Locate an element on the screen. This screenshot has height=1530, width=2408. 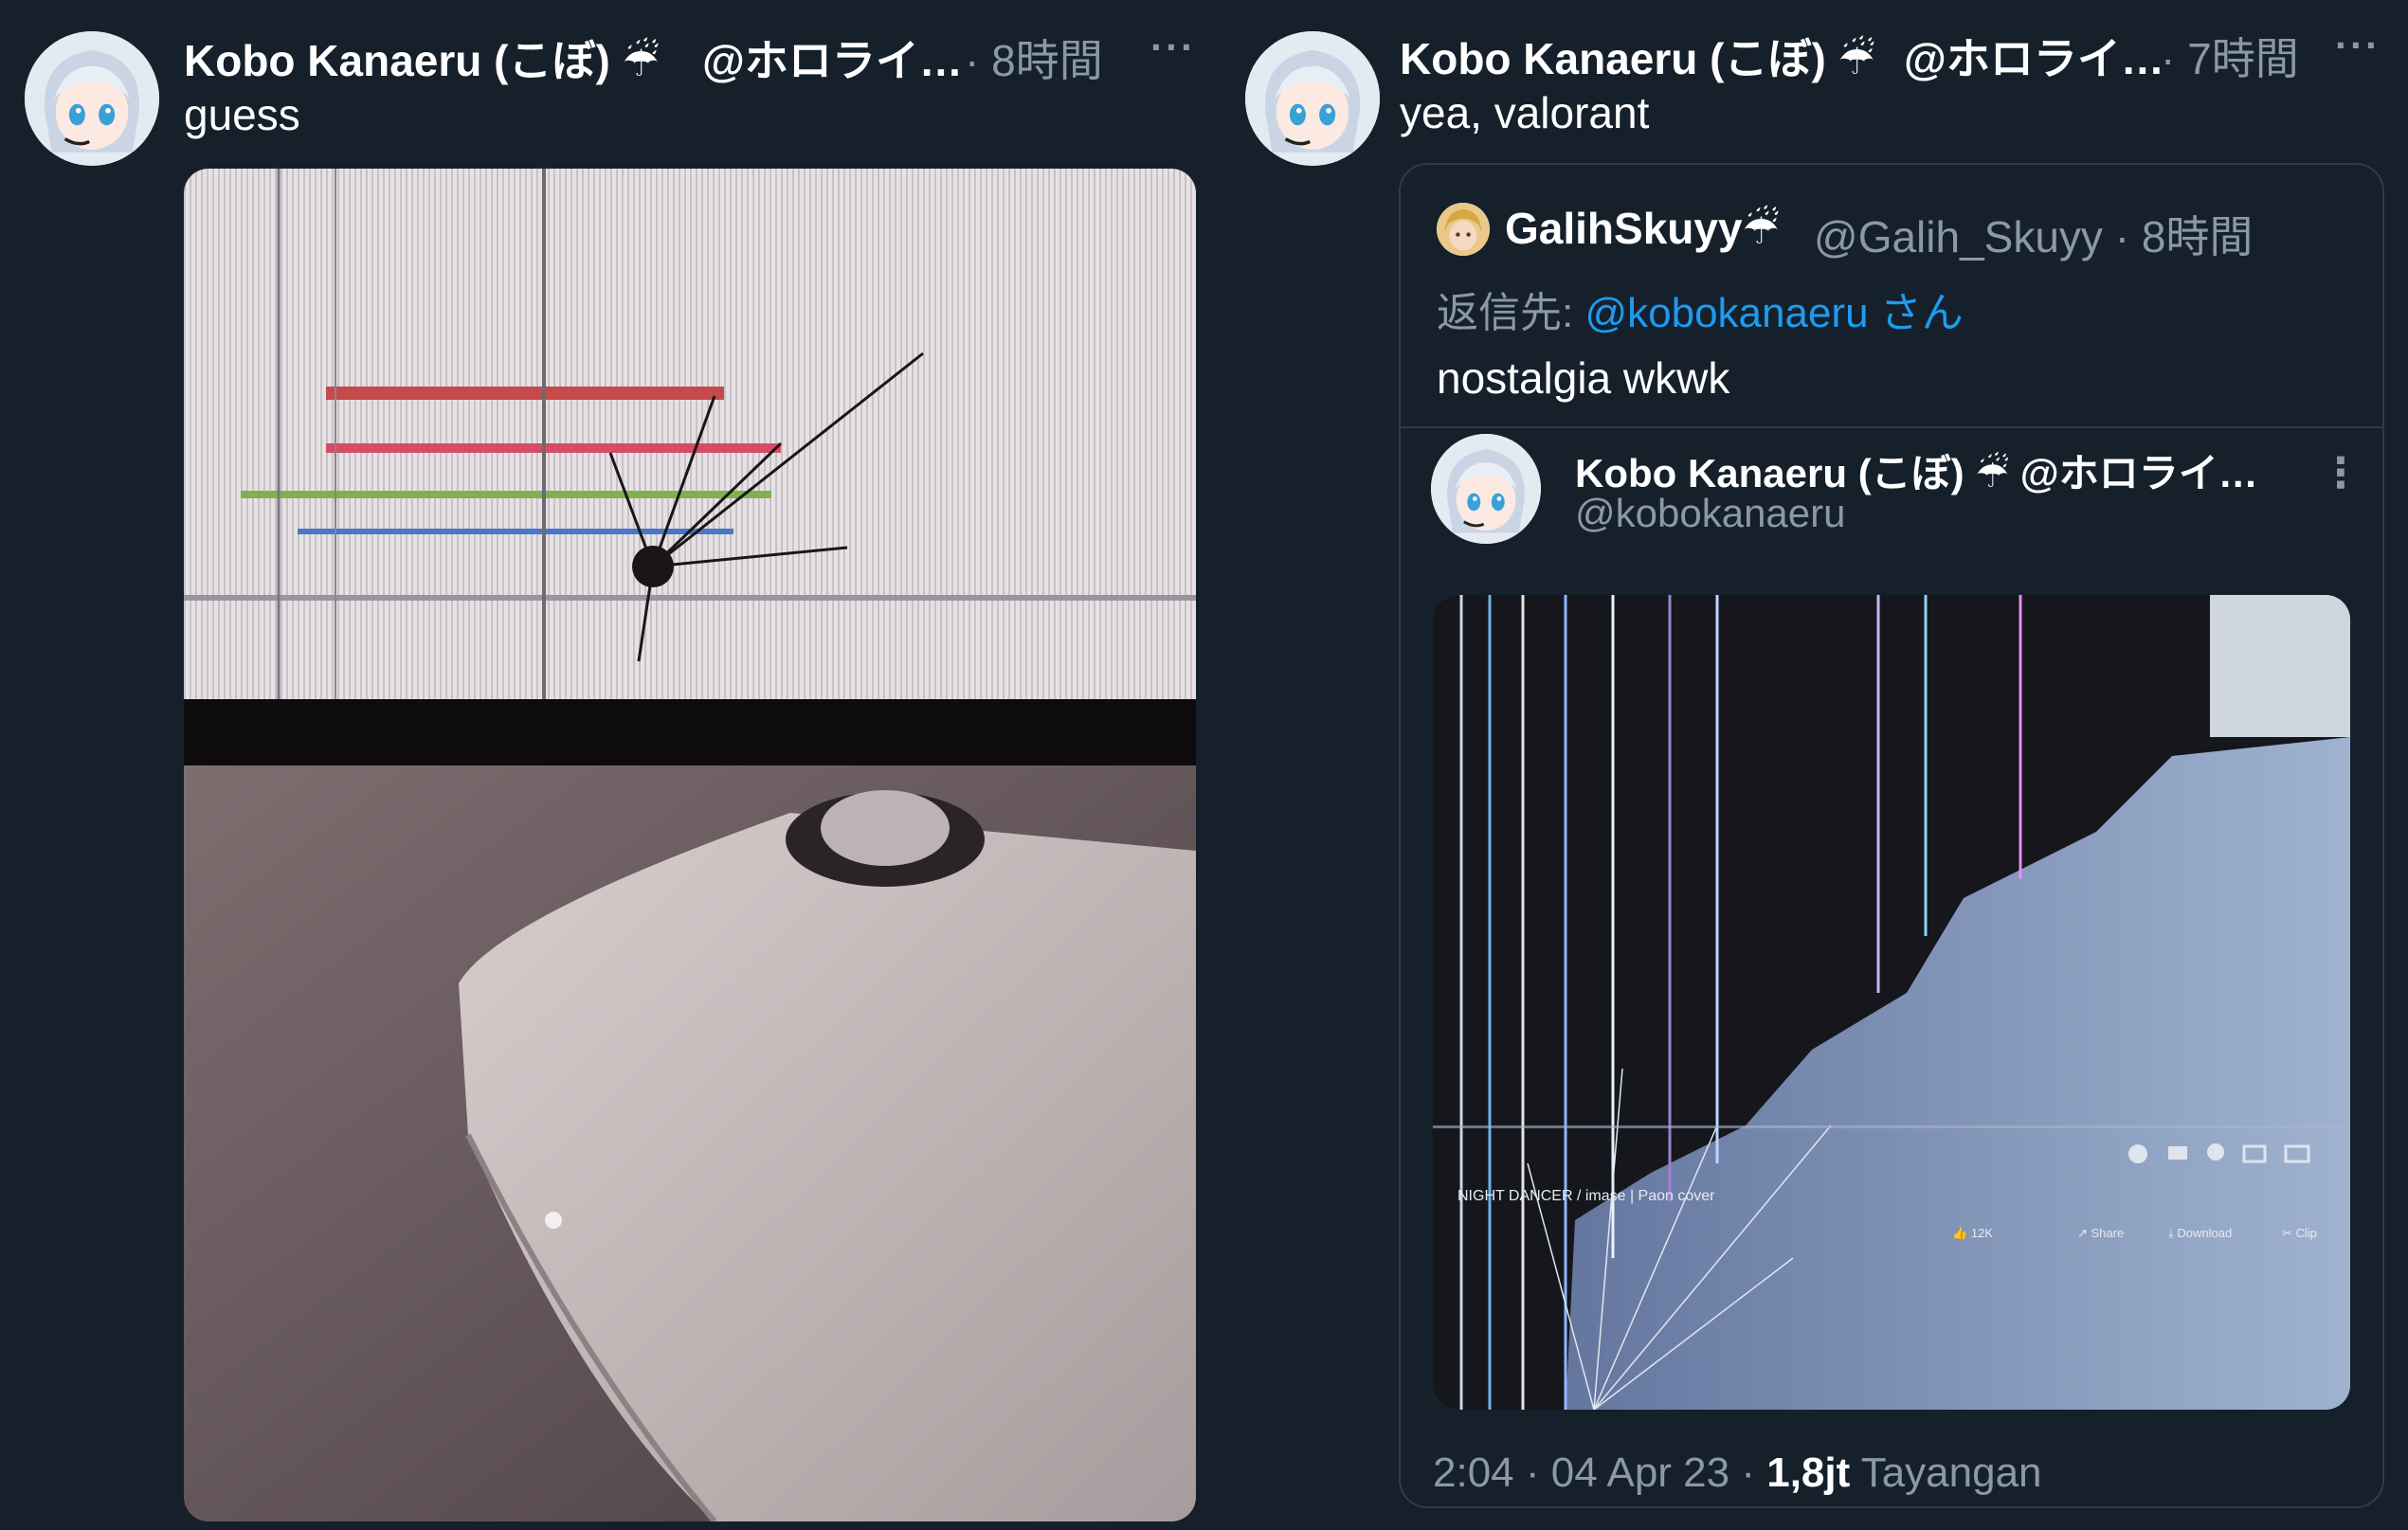
video-clip-button: ✂ Clip is located at coordinates (2300, 1233).